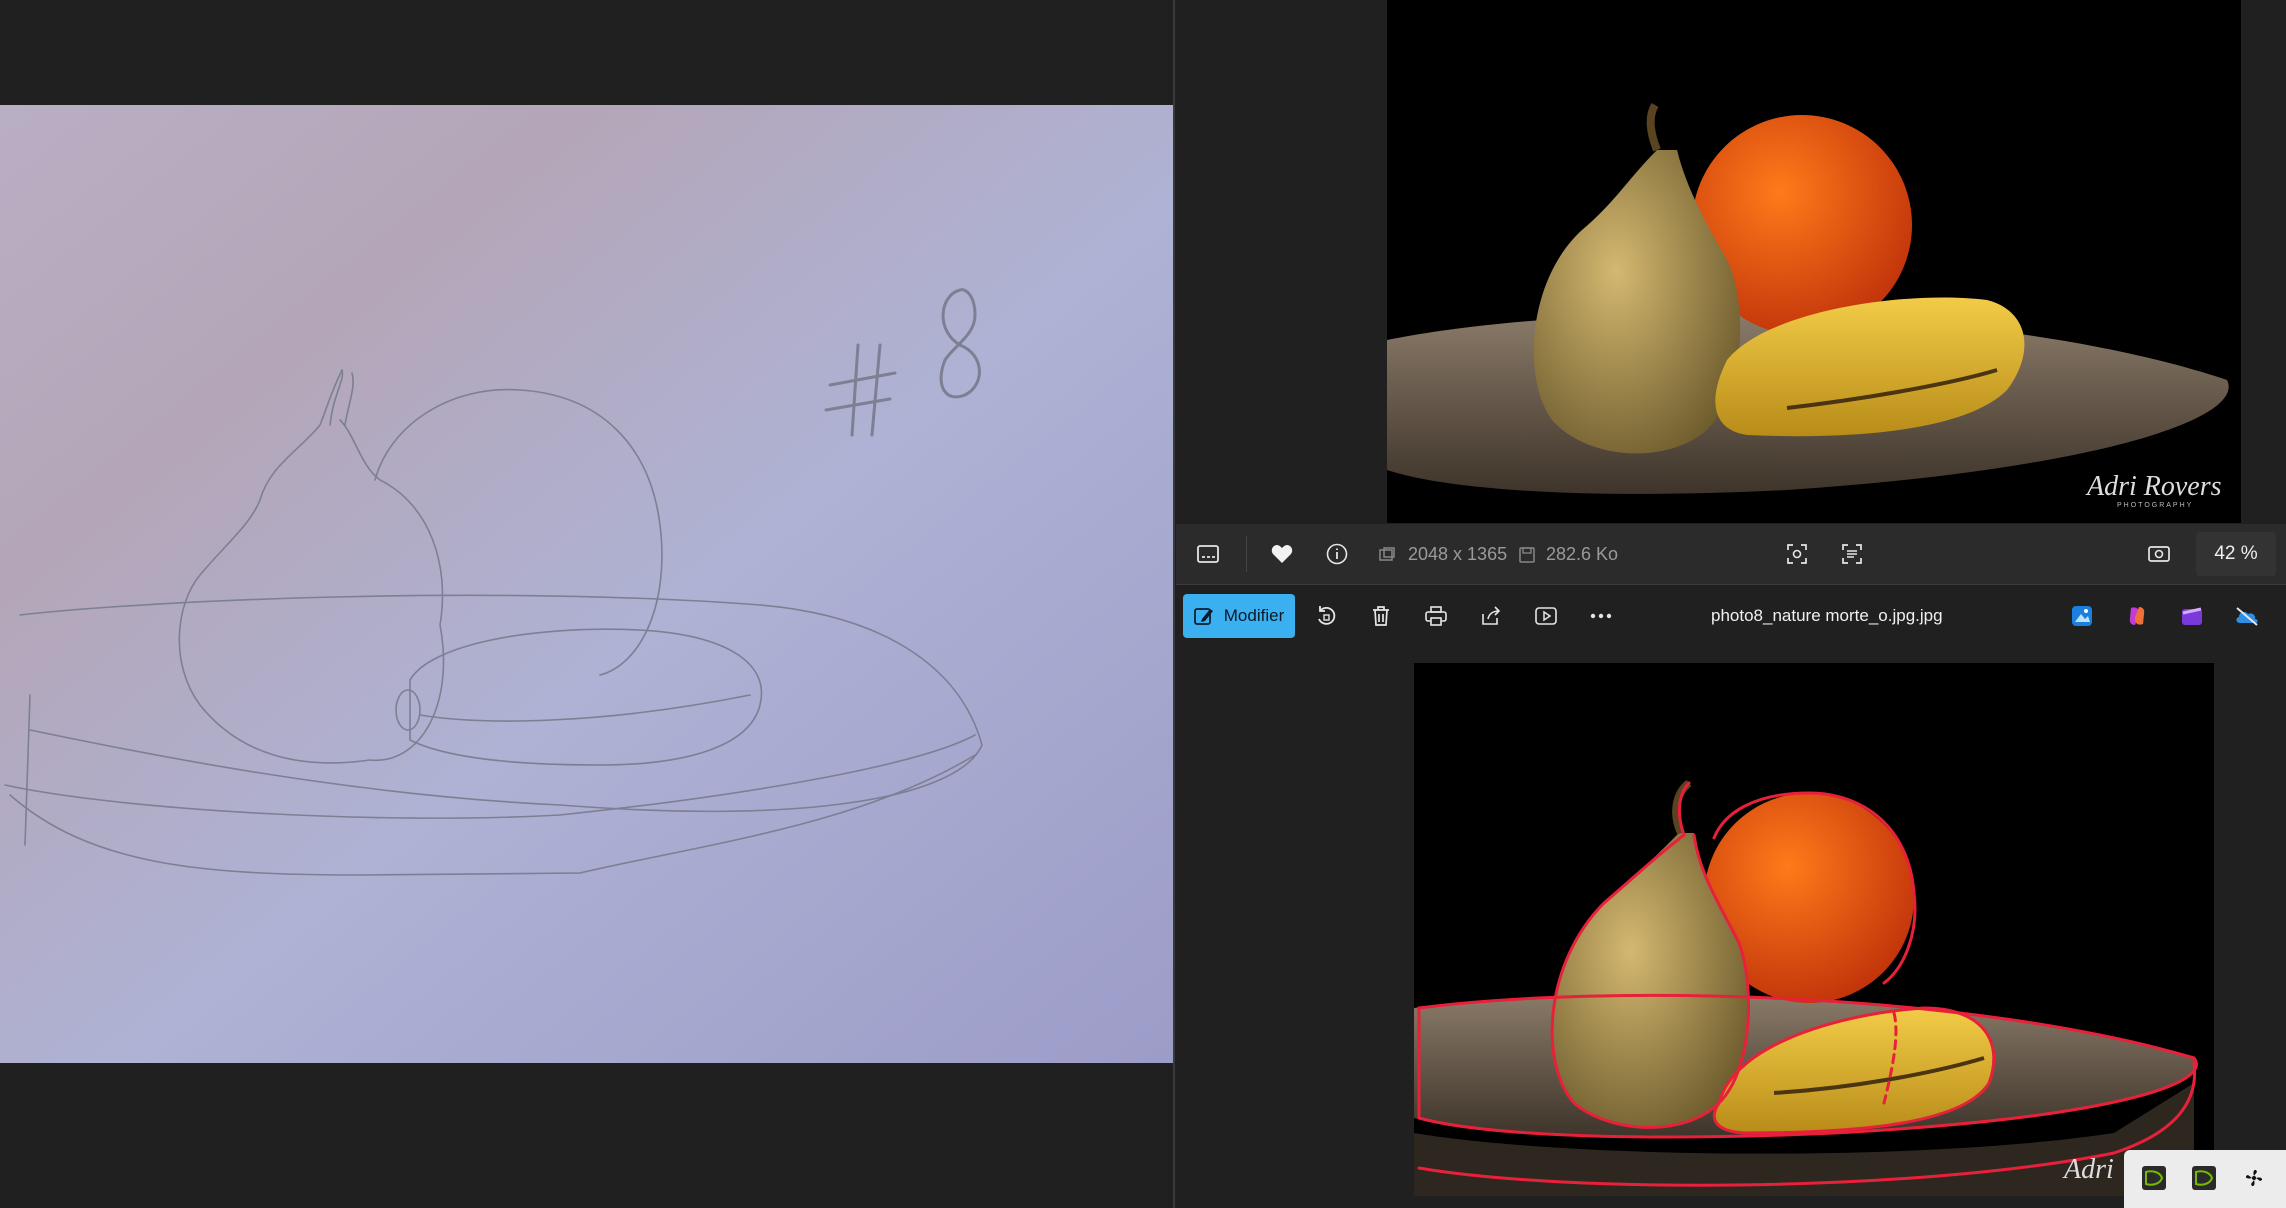  I want to click on dimensions-icon, so click(1387, 554).